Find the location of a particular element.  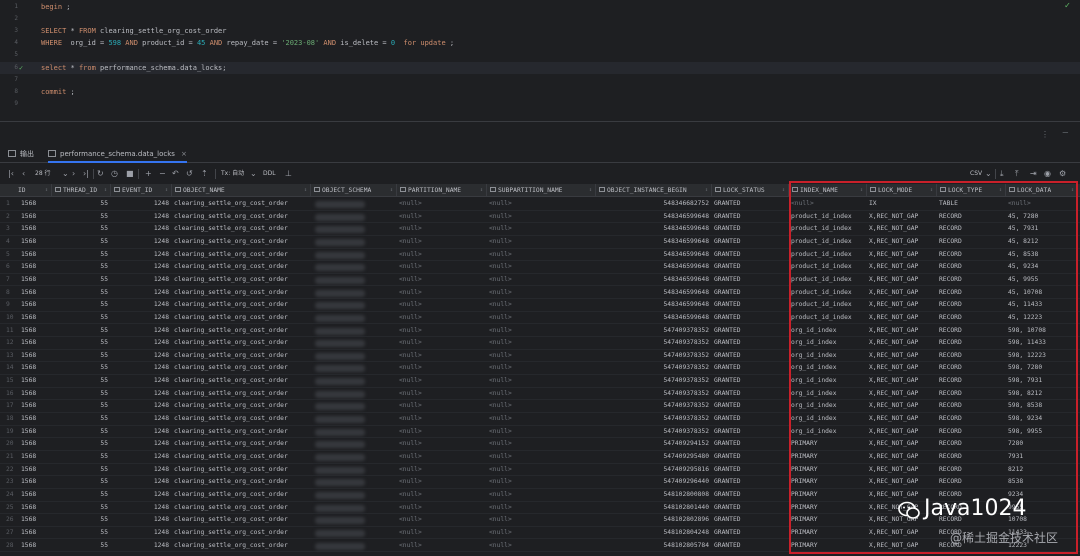

tx-chevron-icon: ⌄ is located at coordinates (253, 174).